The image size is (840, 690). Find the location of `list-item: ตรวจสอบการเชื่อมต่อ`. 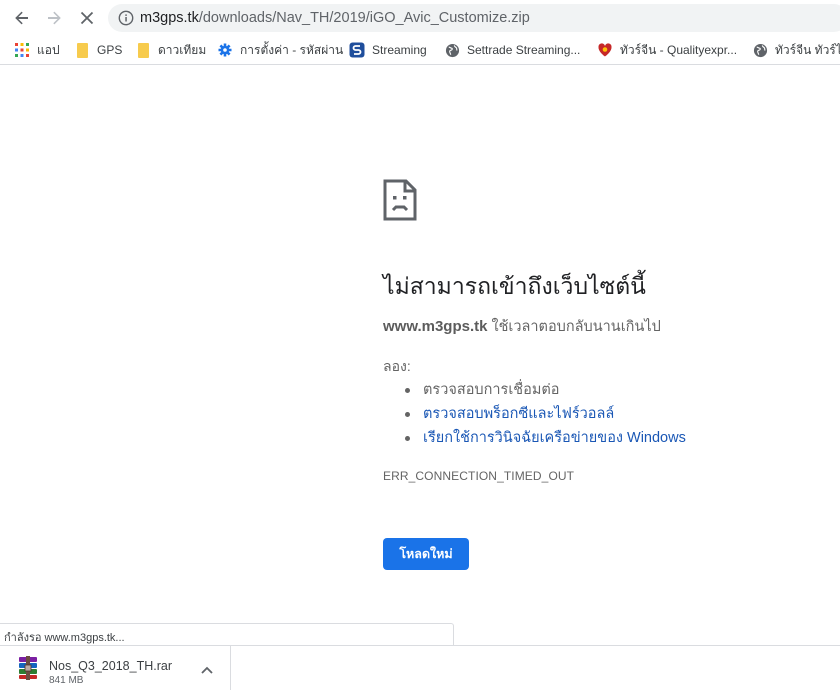

list-item: ตรวจสอบการเชื่อมต่อ is located at coordinates (545, 390).